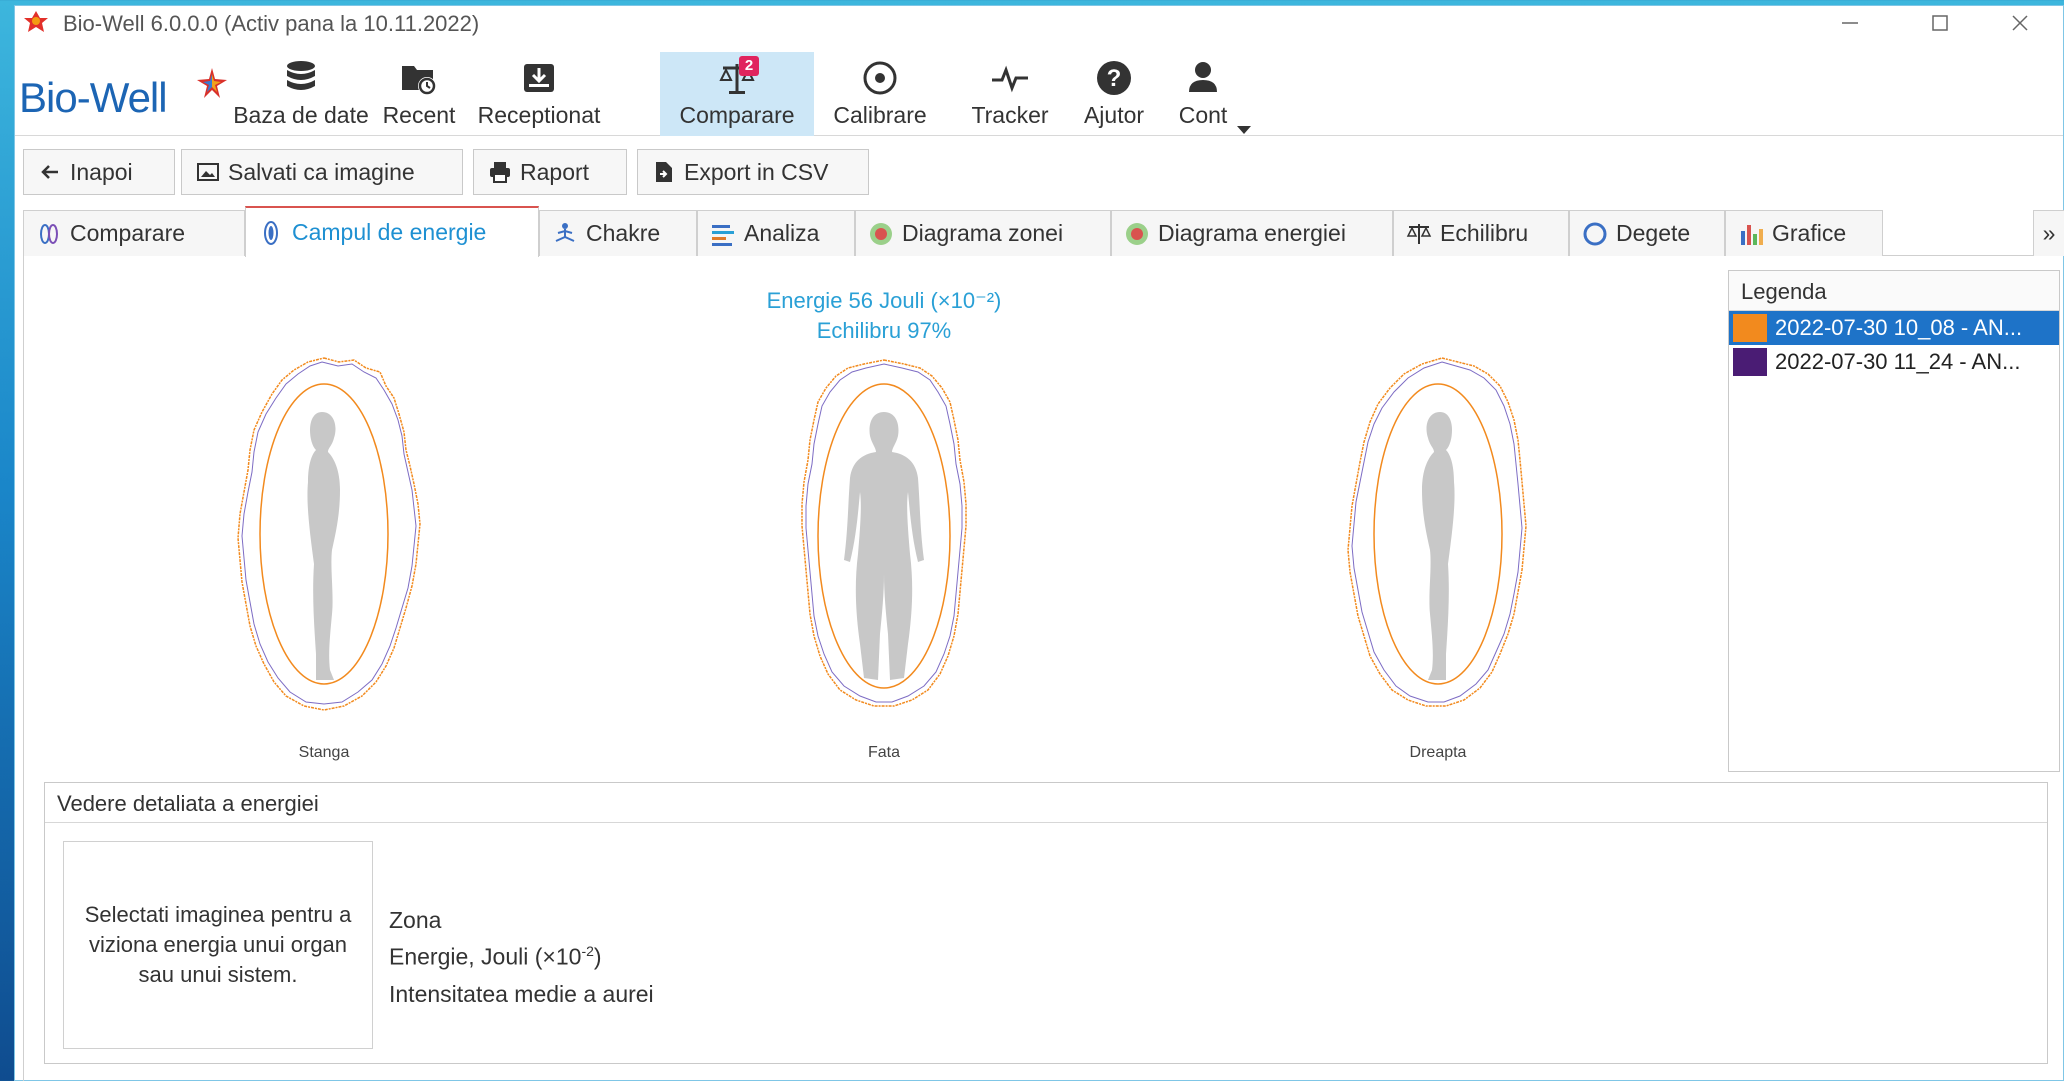 The width and height of the screenshot is (2064, 1081). I want to click on tab-overflow-label: », so click(2049, 233).